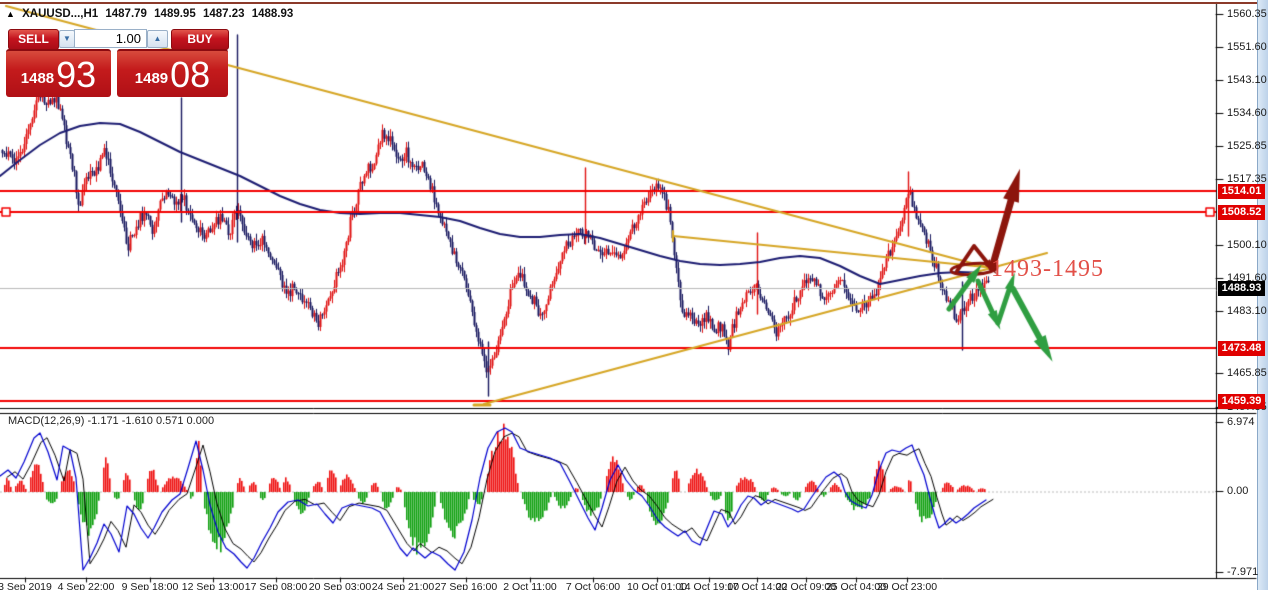 The width and height of the screenshot is (1268, 590). What do you see at coordinates (190, 74) in the screenshot?
I see `buy-price-big: 08` at bounding box center [190, 74].